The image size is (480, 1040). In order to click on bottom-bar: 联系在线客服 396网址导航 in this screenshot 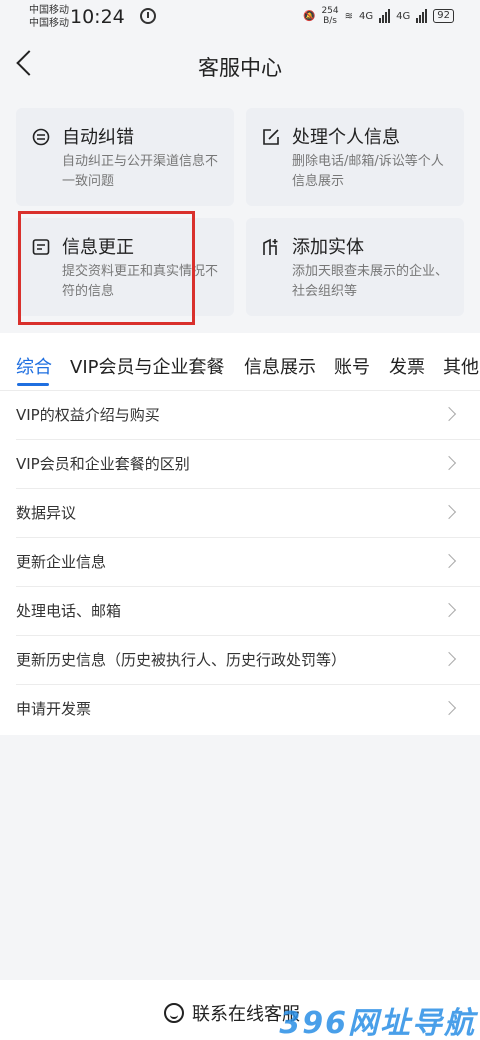, I will do `click(240, 1010)`.